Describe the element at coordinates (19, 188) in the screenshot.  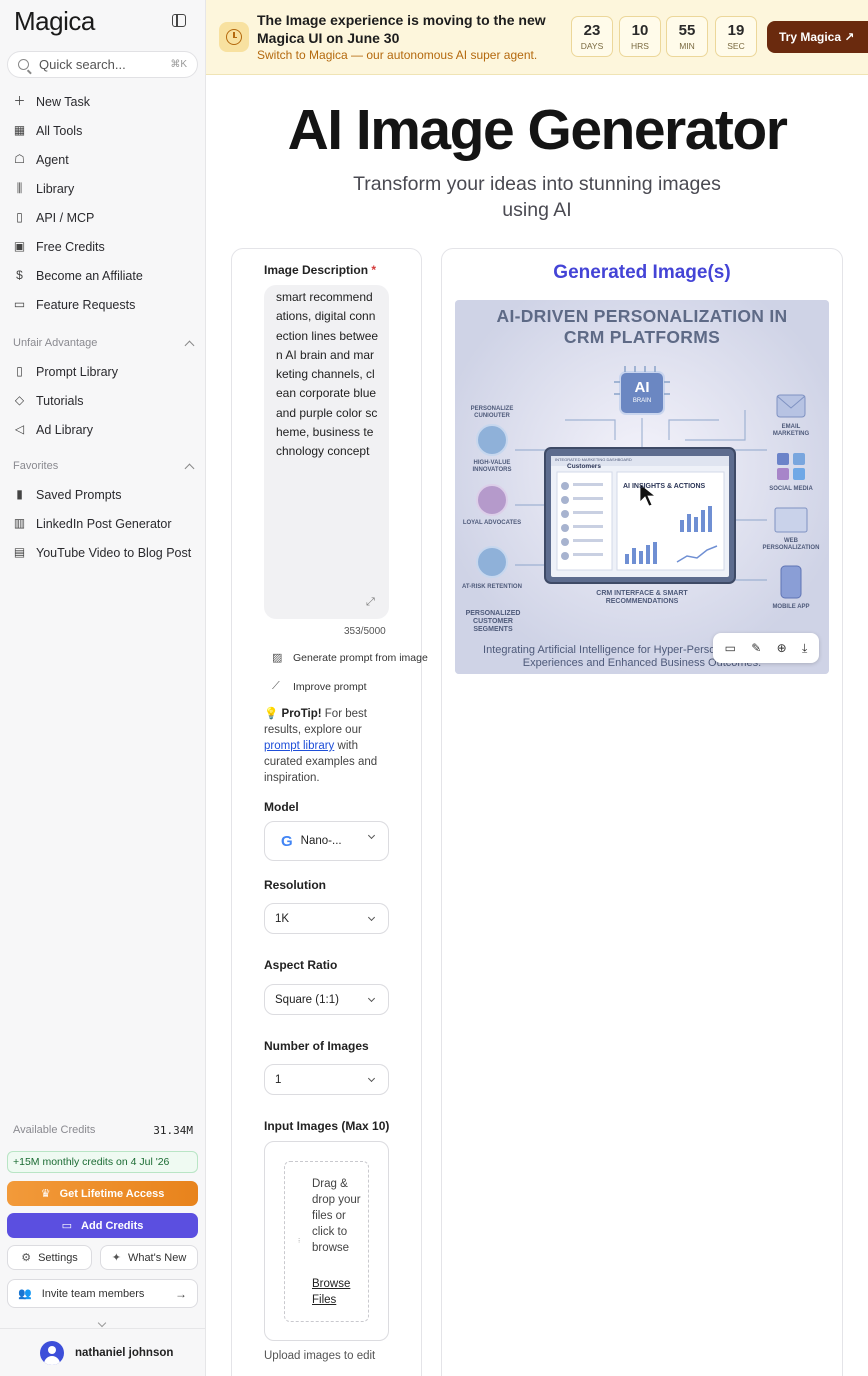
I see `library-icon: ⫼` at that location.